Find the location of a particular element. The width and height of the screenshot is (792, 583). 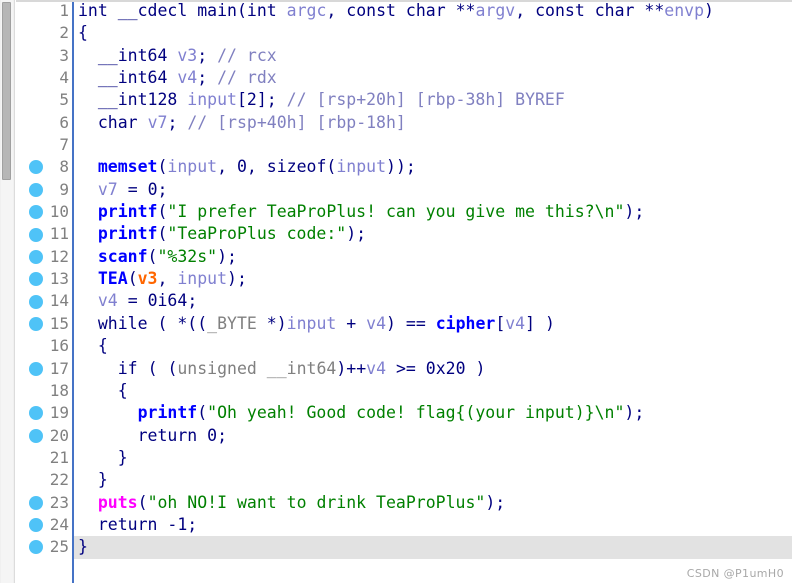

code-line: scanf("%32s"); is located at coordinates (433, 257).